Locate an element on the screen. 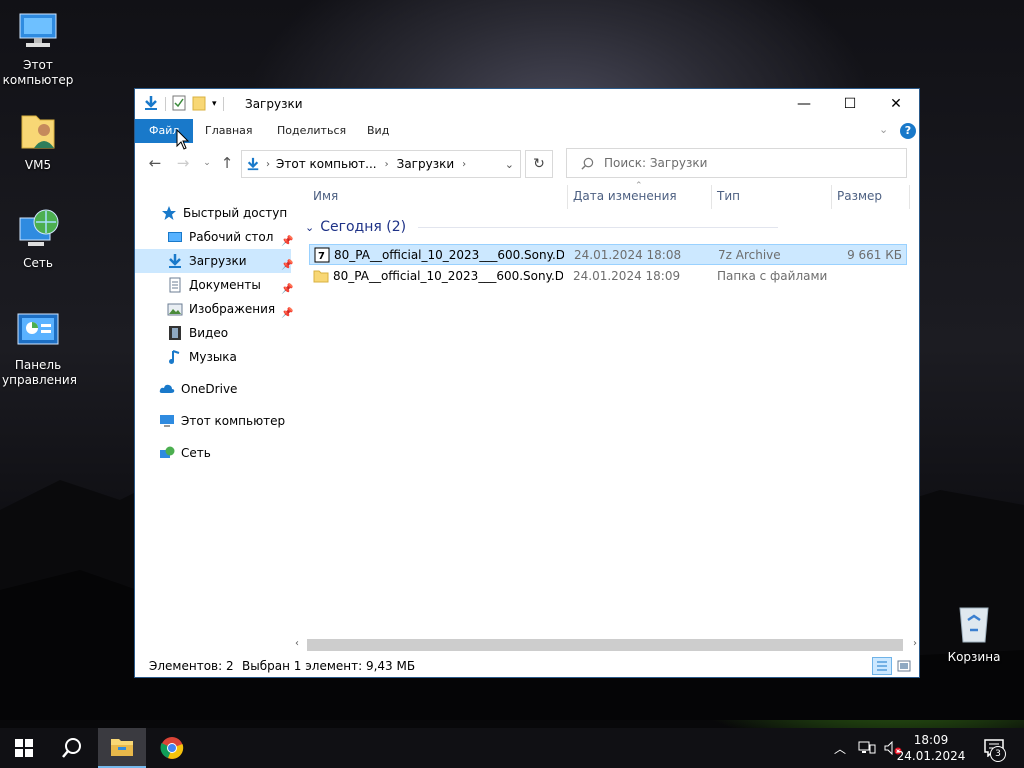 The width and height of the screenshot is (1024, 768). quick-access-toolbar: ▾ is located at coordinates (183, 104).